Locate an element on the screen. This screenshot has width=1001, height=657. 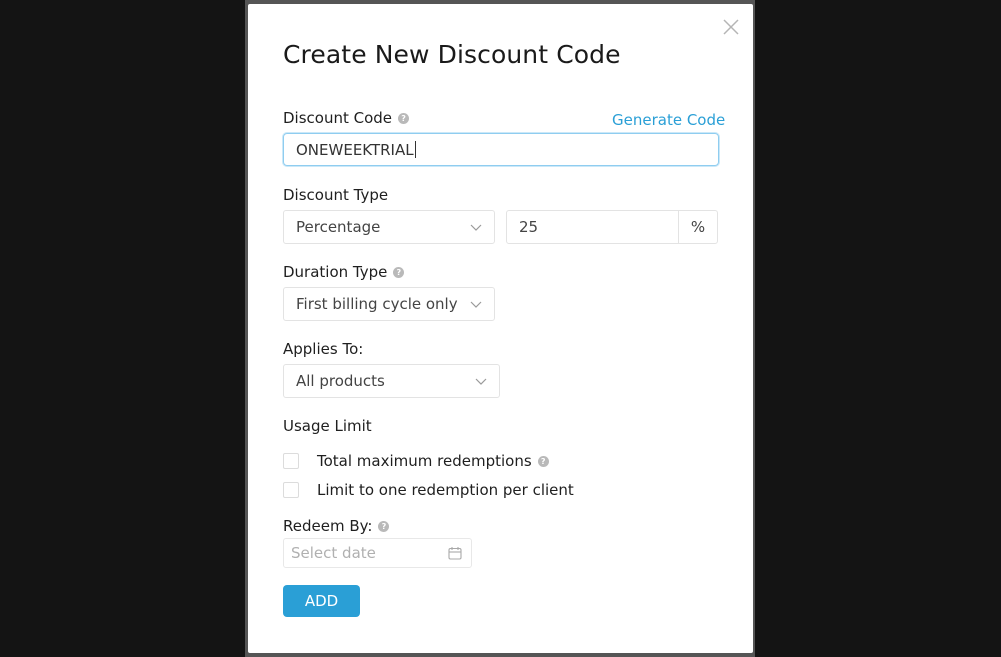
discount-type-value: Percentage is located at coordinates (338, 227).